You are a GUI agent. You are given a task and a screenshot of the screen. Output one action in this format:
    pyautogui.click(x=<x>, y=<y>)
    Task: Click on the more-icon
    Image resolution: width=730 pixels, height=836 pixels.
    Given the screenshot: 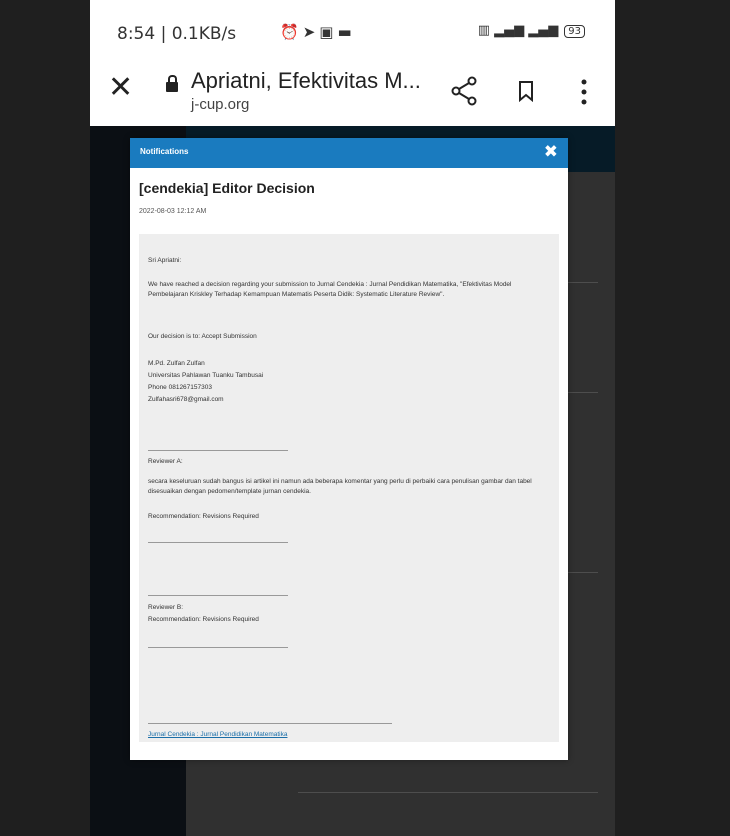 What is the action you would take?
    pyautogui.click(x=584, y=92)
    